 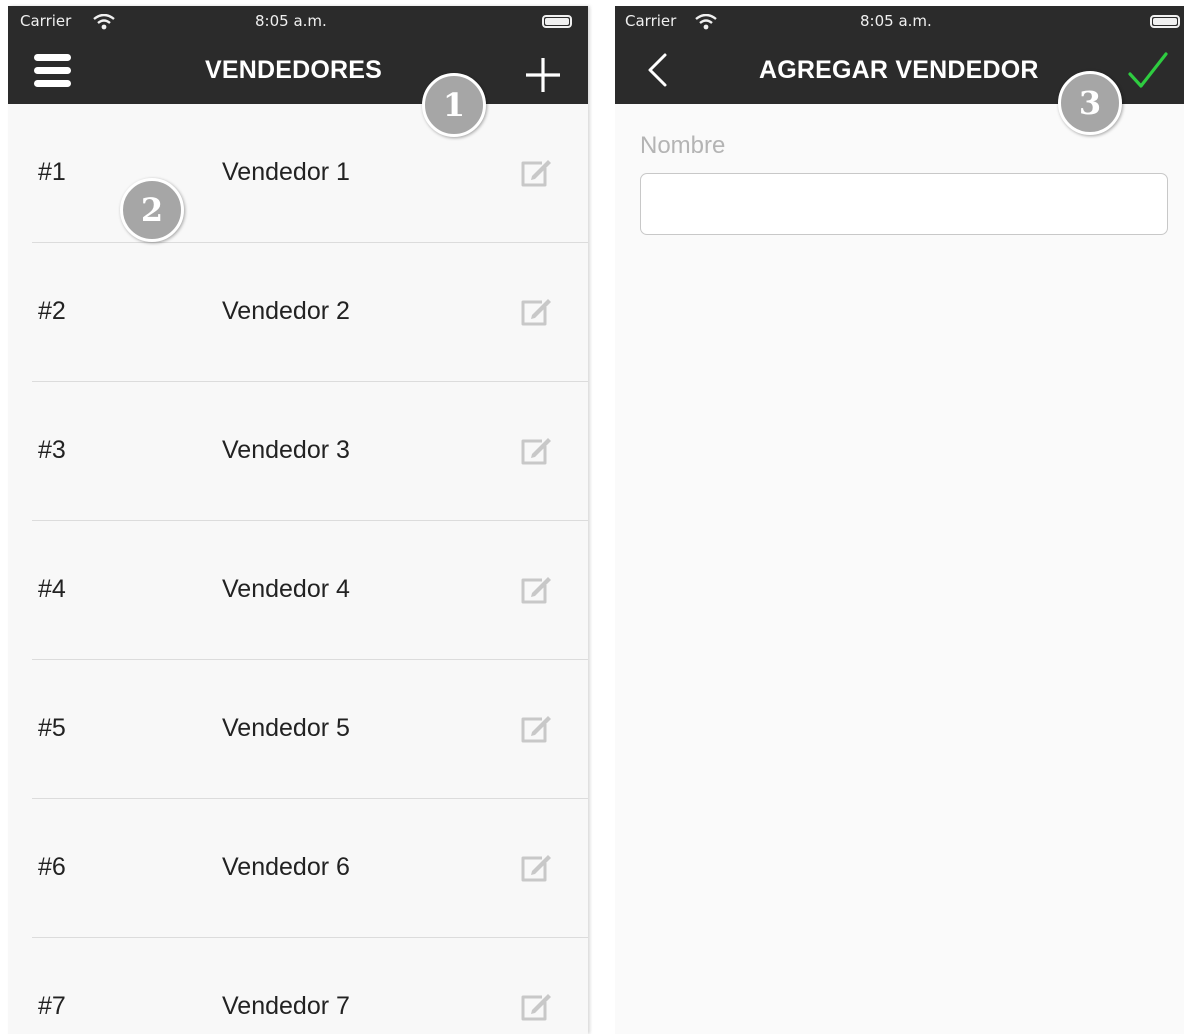 What do you see at coordinates (454, 105) in the screenshot?
I see `callout-badge-1: 1` at bounding box center [454, 105].